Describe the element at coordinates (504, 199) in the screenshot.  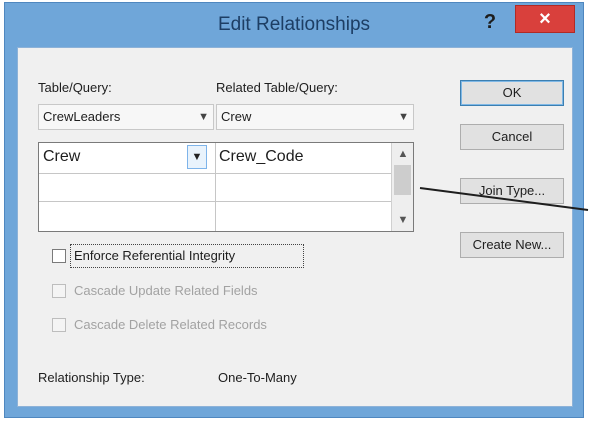
I see `annotation-leader-line` at that location.